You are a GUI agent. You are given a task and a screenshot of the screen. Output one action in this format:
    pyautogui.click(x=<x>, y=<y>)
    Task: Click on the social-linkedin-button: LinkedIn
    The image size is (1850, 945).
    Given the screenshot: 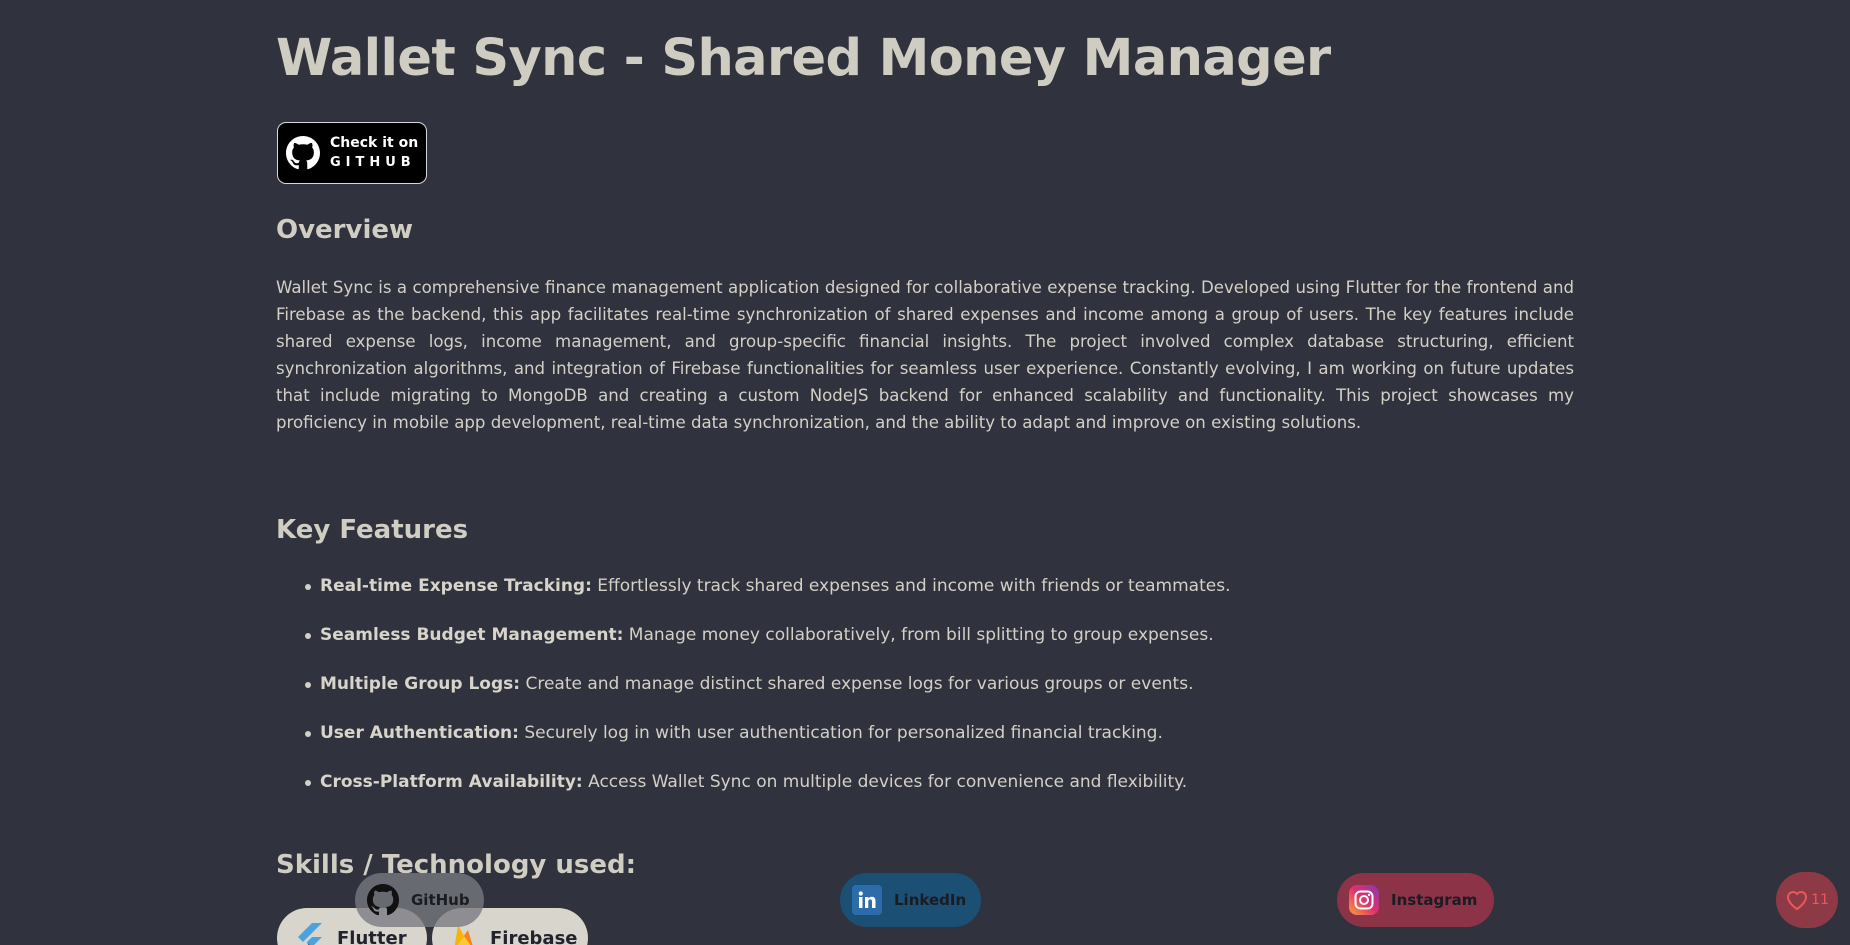 What is the action you would take?
    pyautogui.click(x=910, y=900)
    